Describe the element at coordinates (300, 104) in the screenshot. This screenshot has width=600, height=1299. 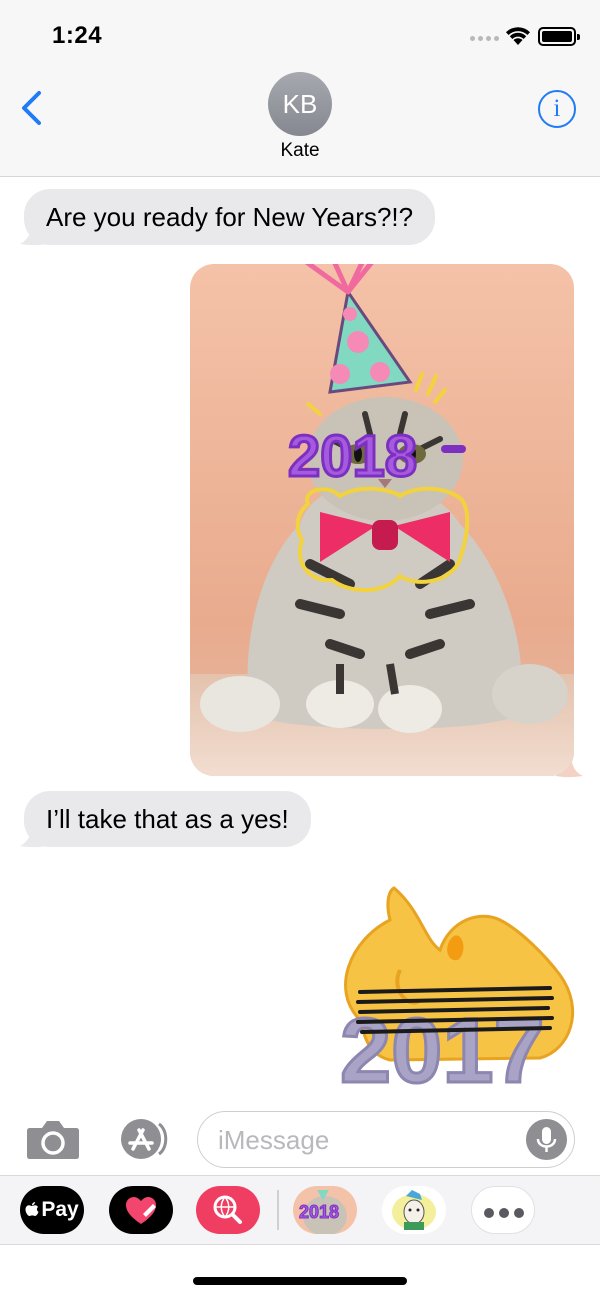
I see `contact-avatar: KB` at that location.